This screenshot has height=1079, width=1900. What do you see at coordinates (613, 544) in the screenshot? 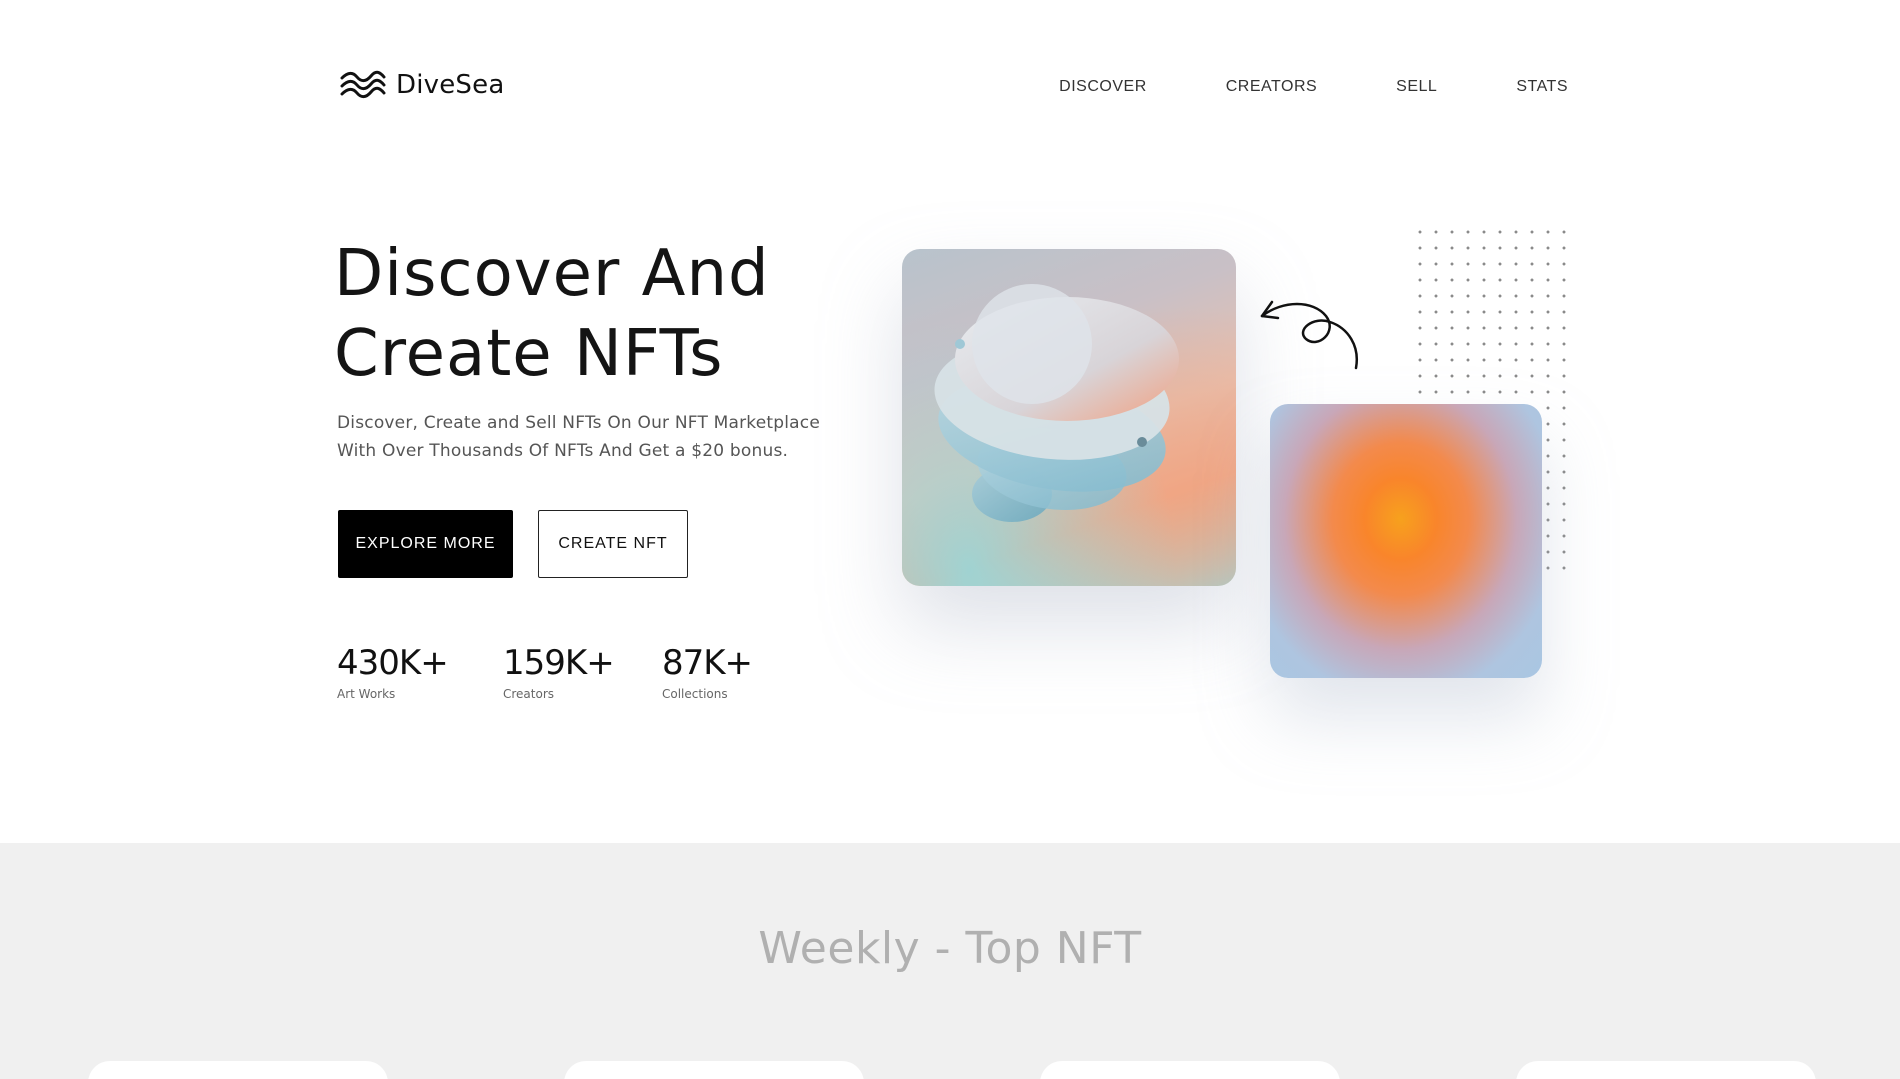
I see `create-nft-button: CREATE NFT` at bounding box center [613, 544].